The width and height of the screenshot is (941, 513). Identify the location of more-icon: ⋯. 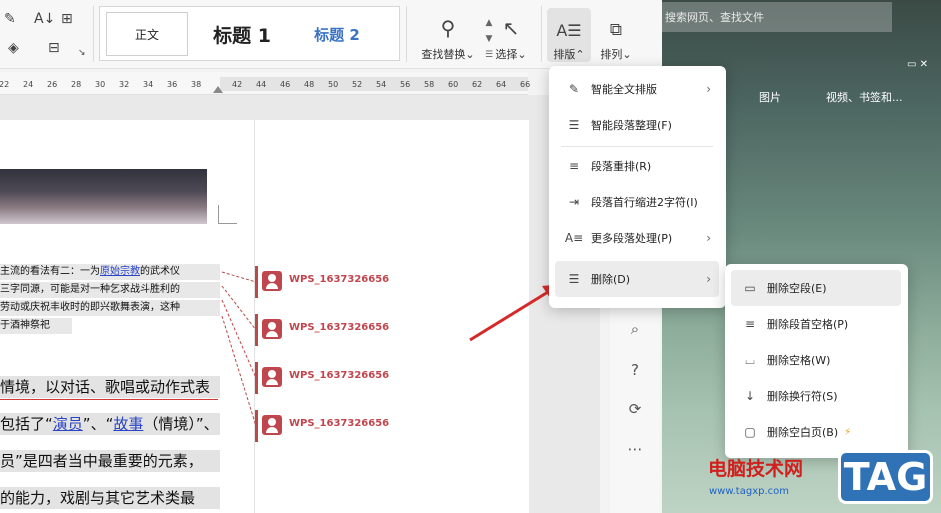
(635, 449).